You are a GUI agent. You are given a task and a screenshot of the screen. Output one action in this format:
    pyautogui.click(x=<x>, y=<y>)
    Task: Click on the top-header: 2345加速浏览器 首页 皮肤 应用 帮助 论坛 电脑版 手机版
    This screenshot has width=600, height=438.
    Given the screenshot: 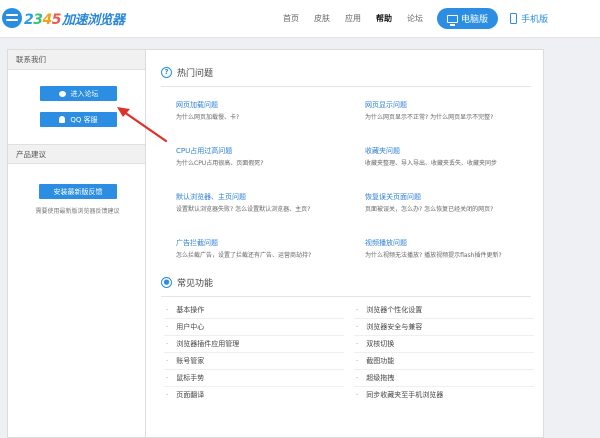 What is the action you would take?
    pyautogui.click(x=300, y=19)
    